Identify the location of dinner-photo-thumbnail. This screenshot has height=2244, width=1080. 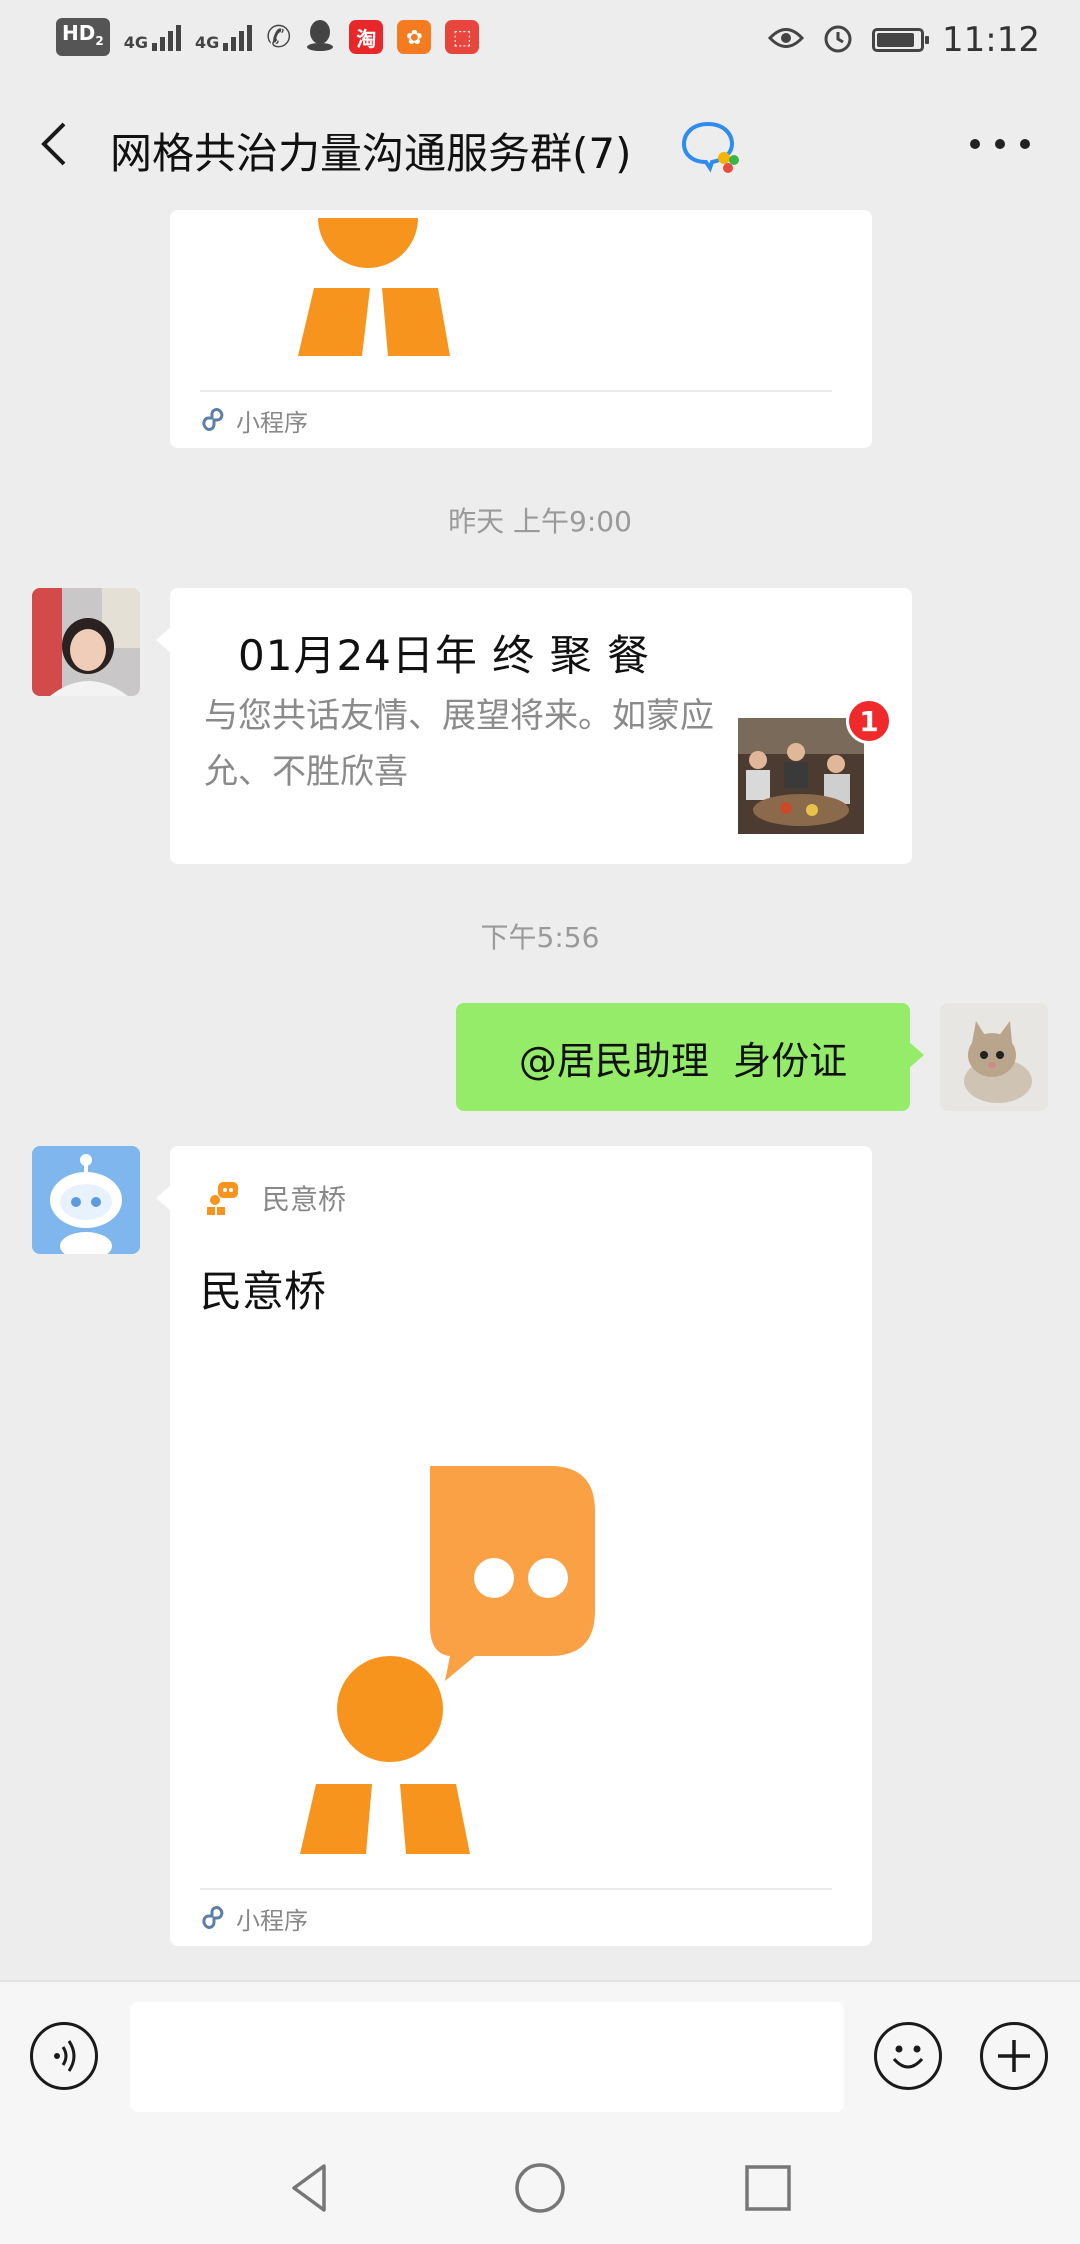
(801, 776).